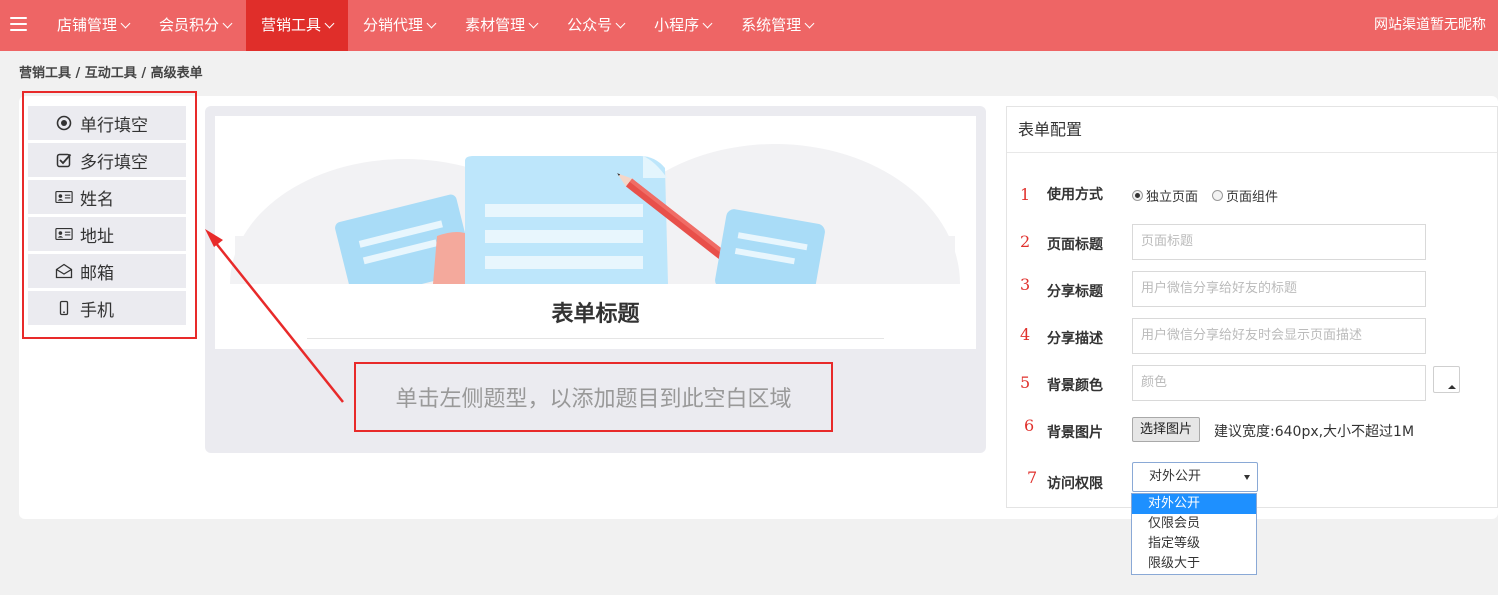 The image size is (1498, 595). I want to click on row-number: 6, so click(1029, 425).